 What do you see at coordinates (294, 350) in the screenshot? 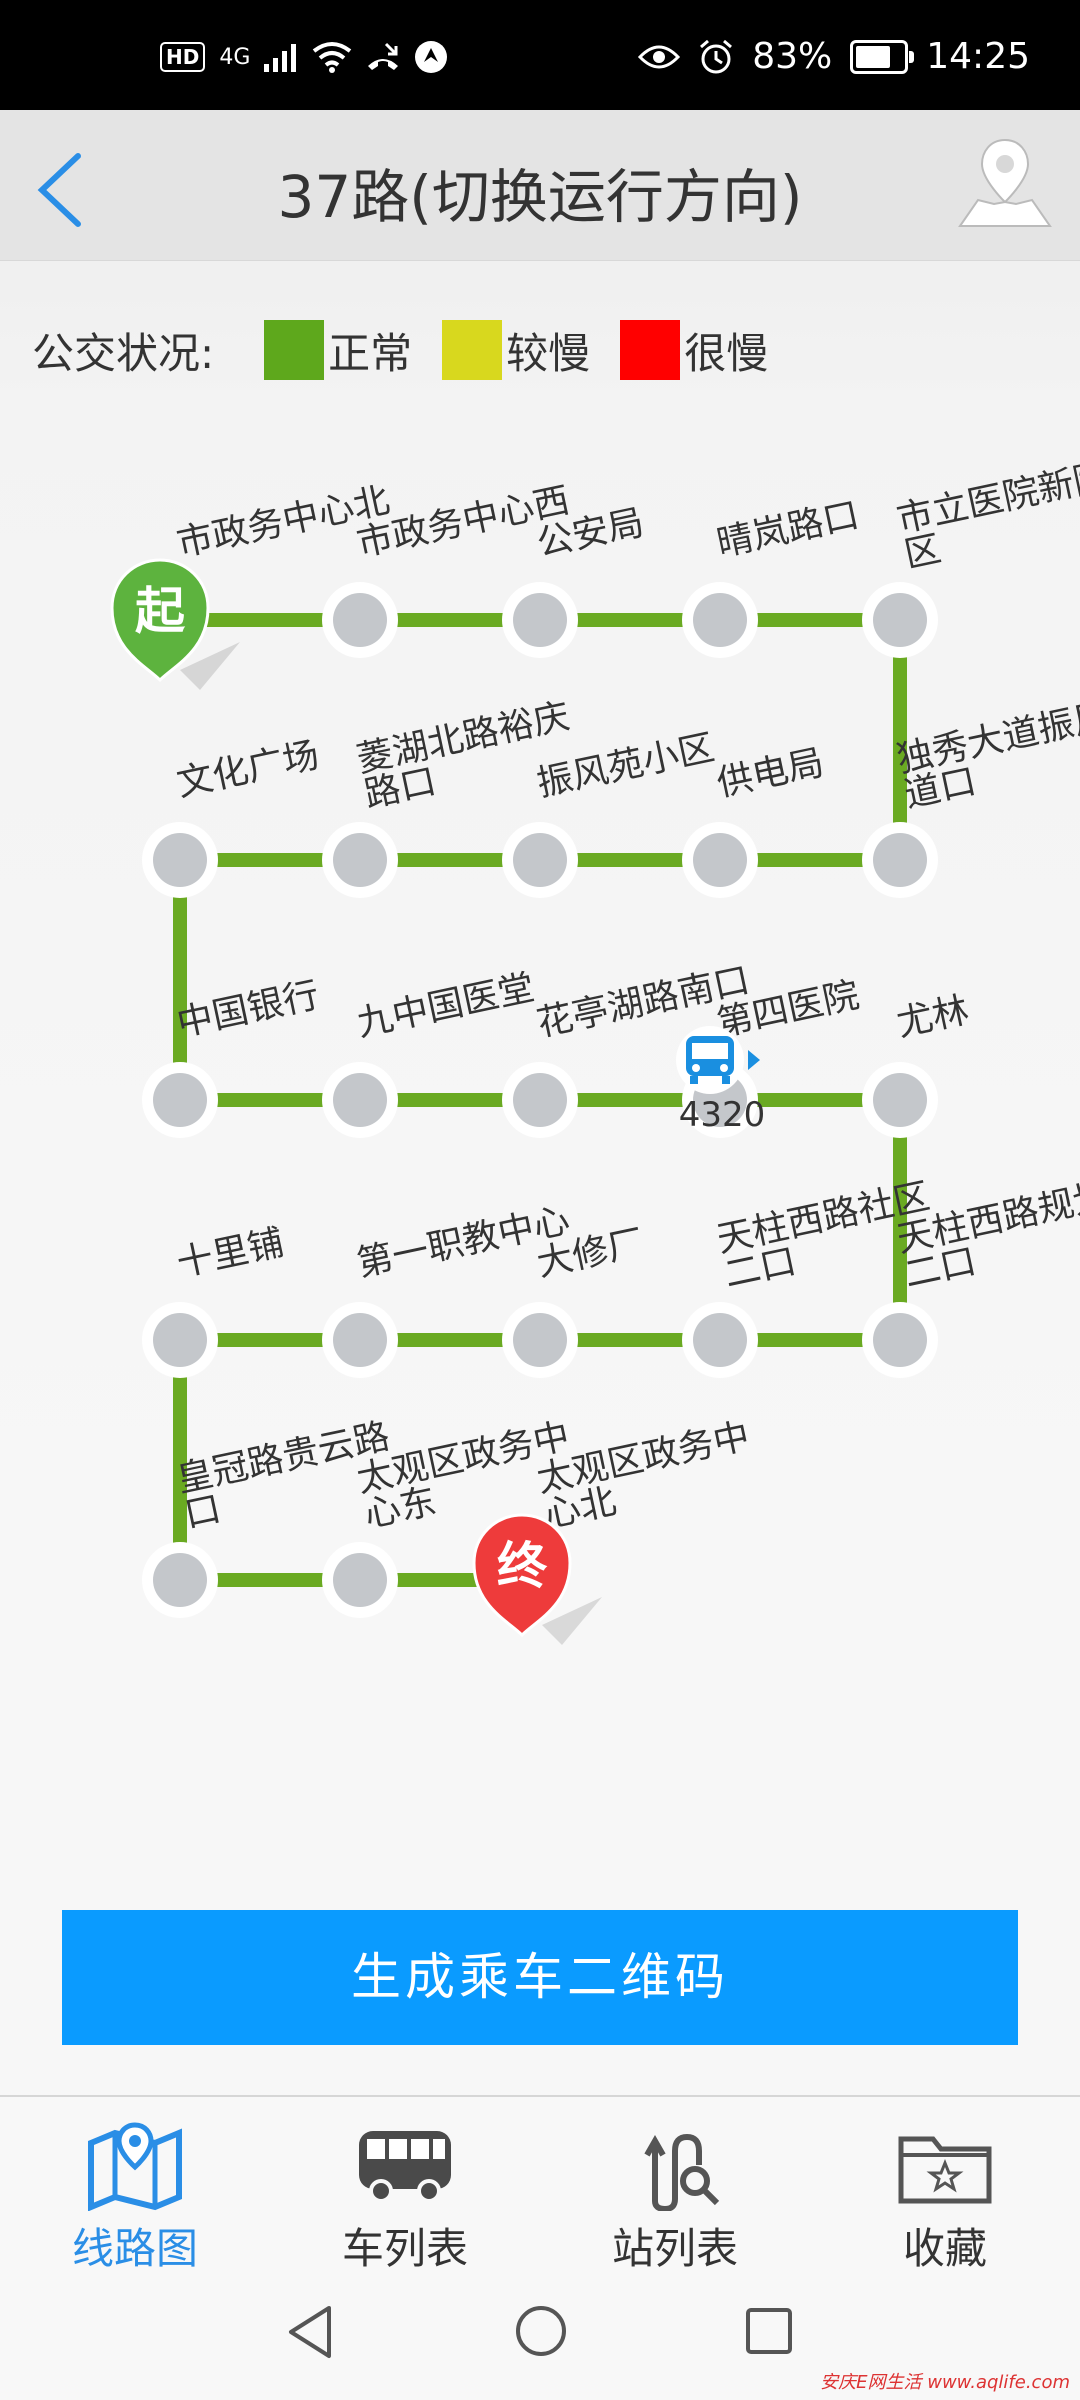
I see `legend-swatch-normal` at bounding box center [294, 350].